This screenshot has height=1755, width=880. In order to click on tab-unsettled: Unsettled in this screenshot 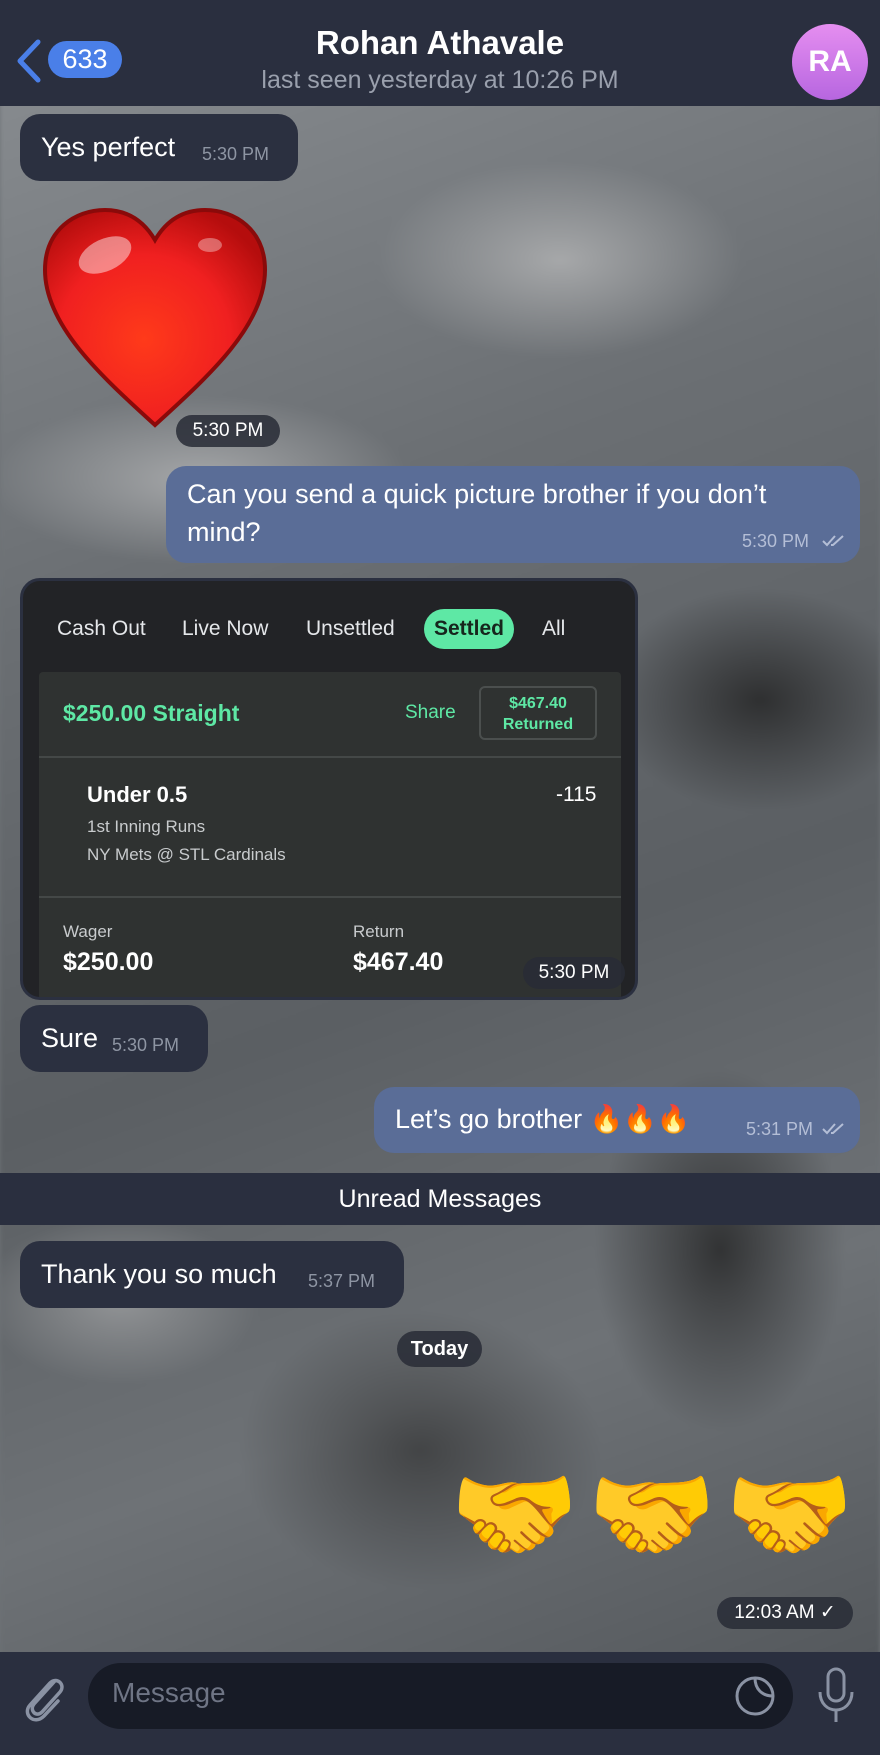, I will do `click(350, 628)`.